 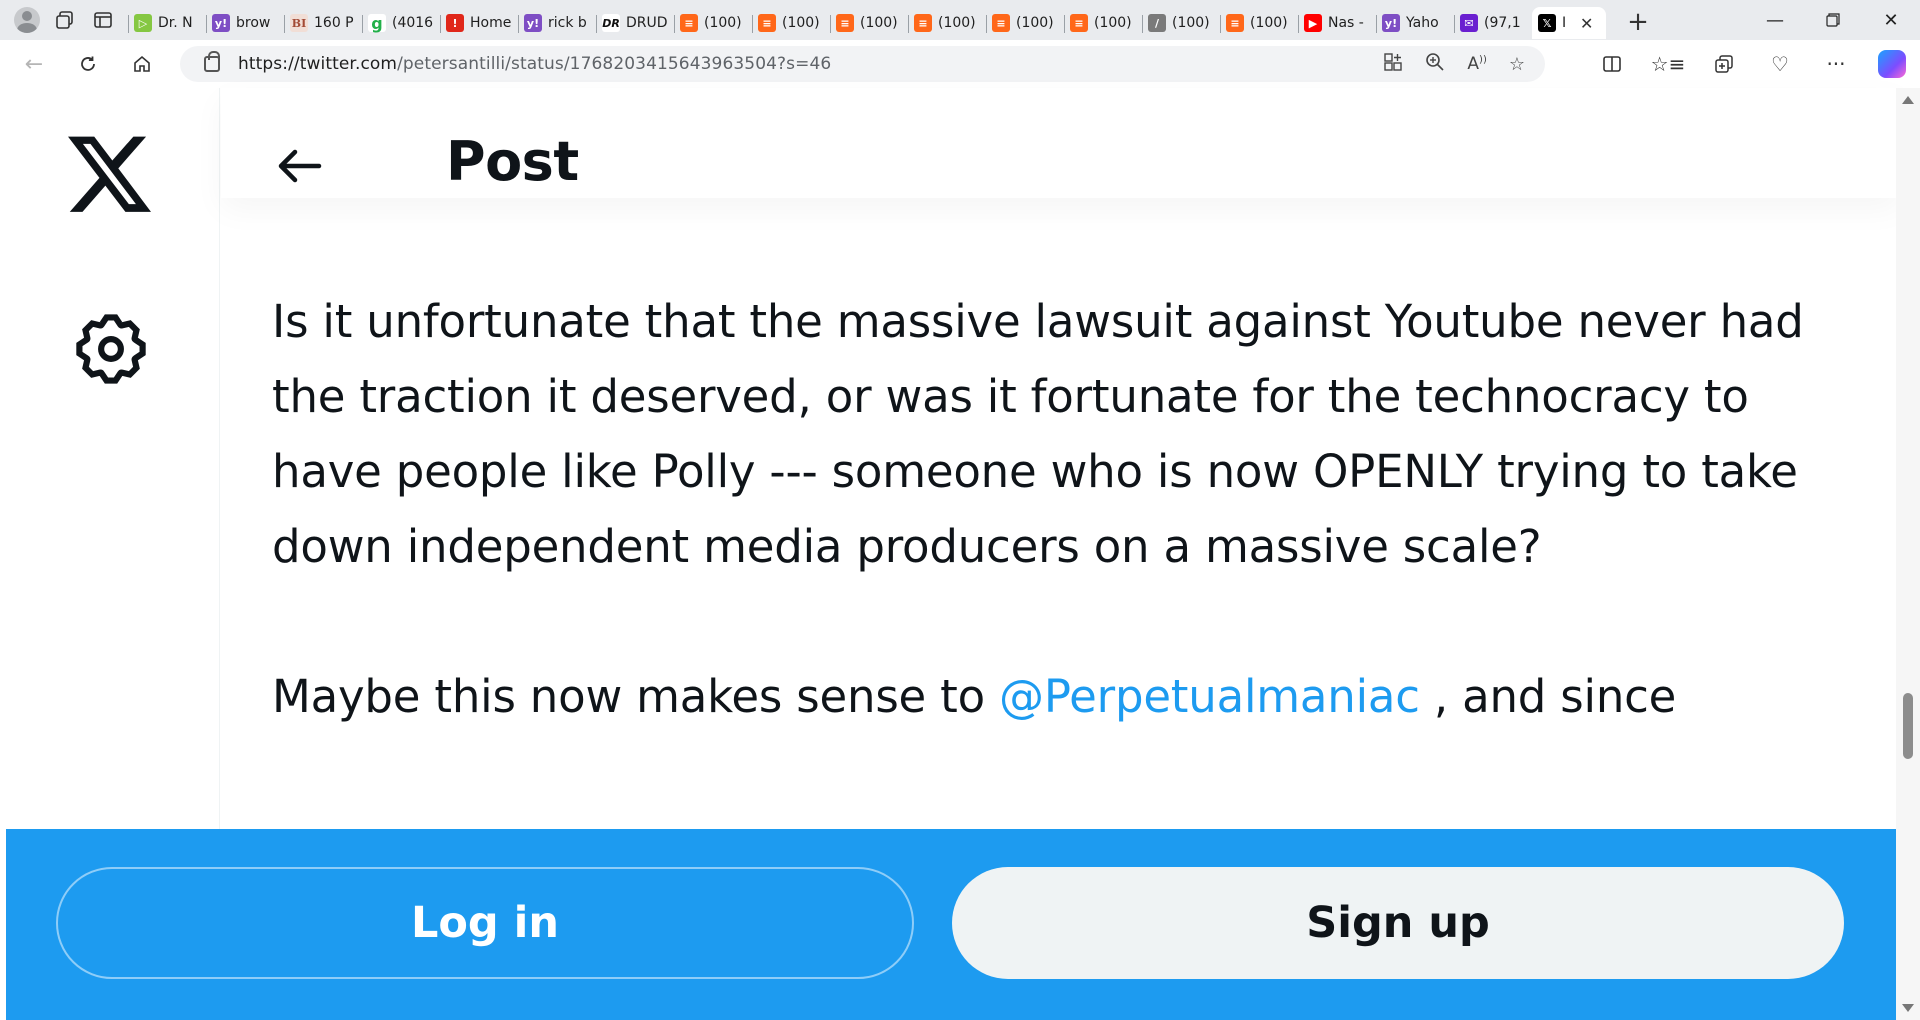 I want to click on page-scrollbar, so click(x=1908, y=554).